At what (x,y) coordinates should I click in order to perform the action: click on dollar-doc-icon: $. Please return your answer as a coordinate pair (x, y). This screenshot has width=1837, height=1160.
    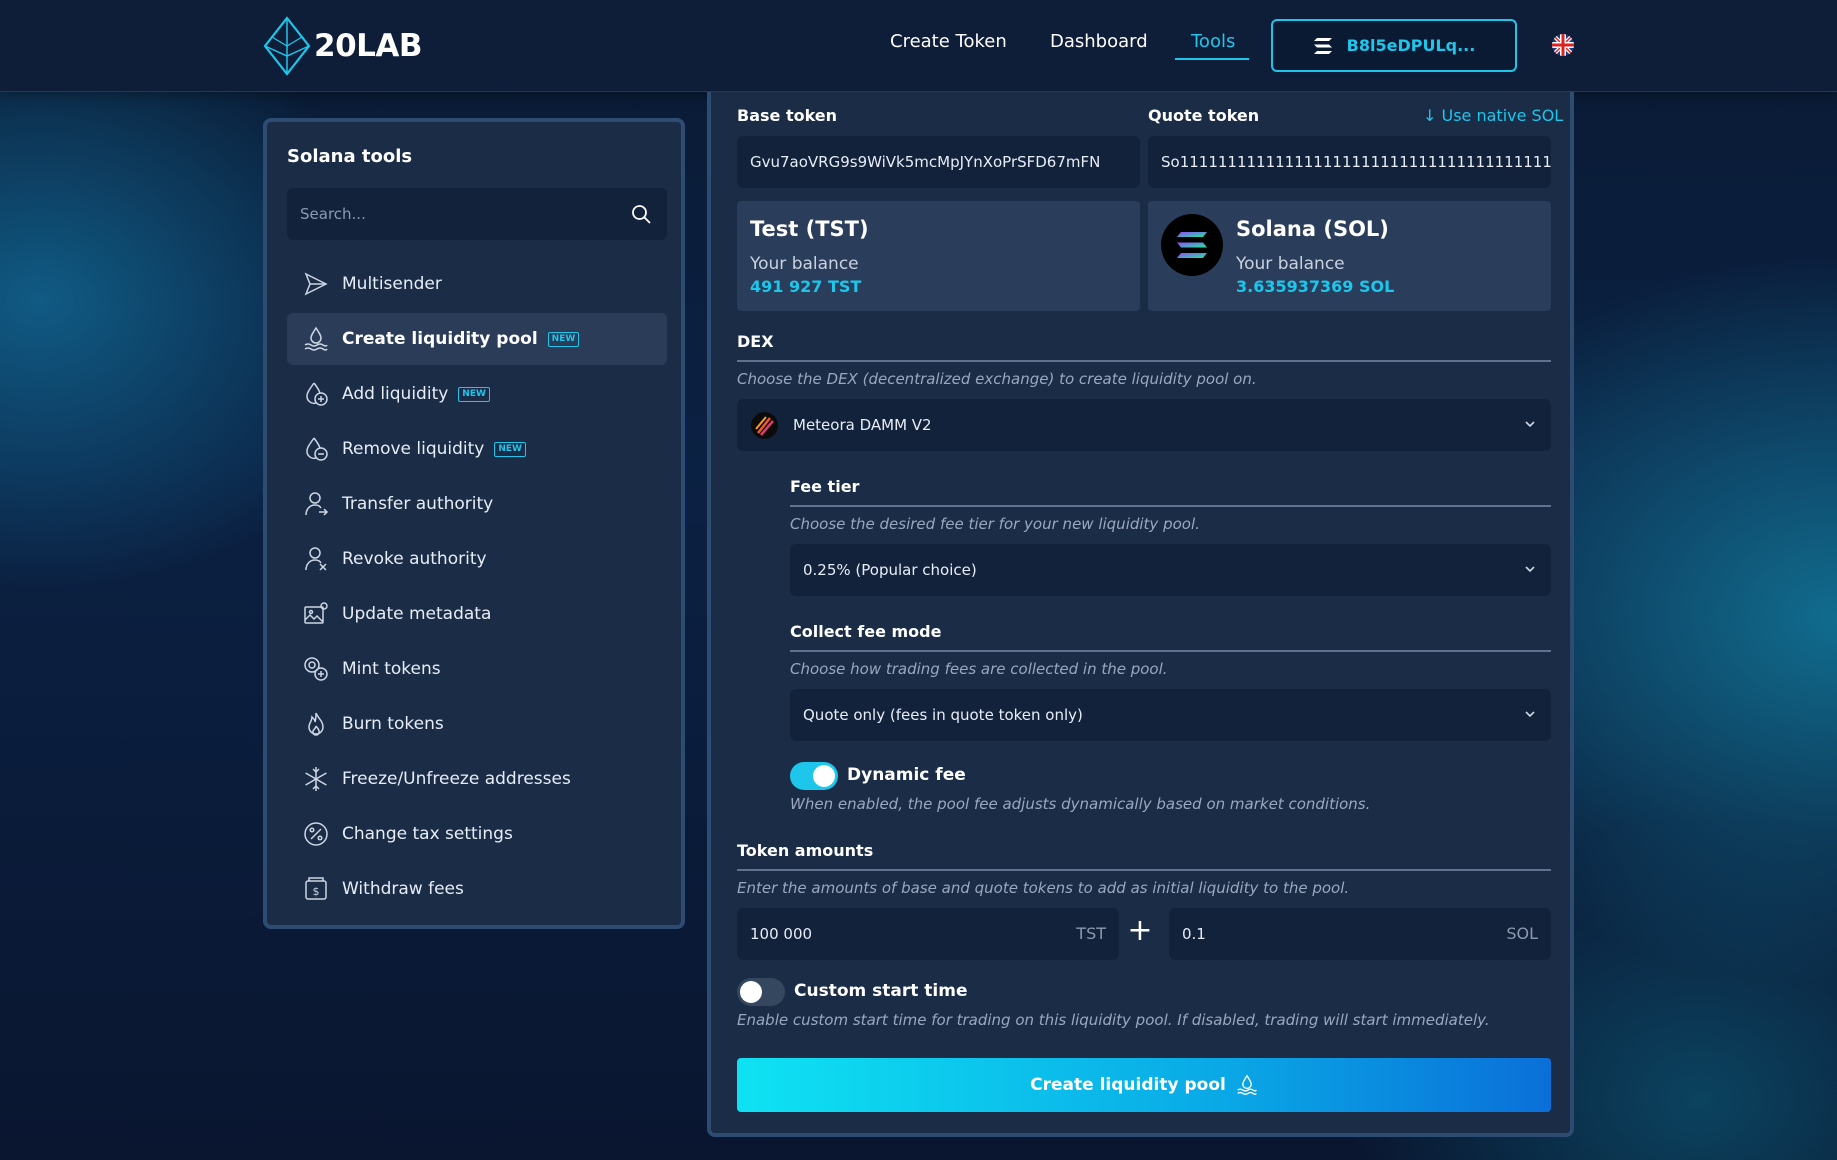
    Looking at the image, I should click on (316, 888).